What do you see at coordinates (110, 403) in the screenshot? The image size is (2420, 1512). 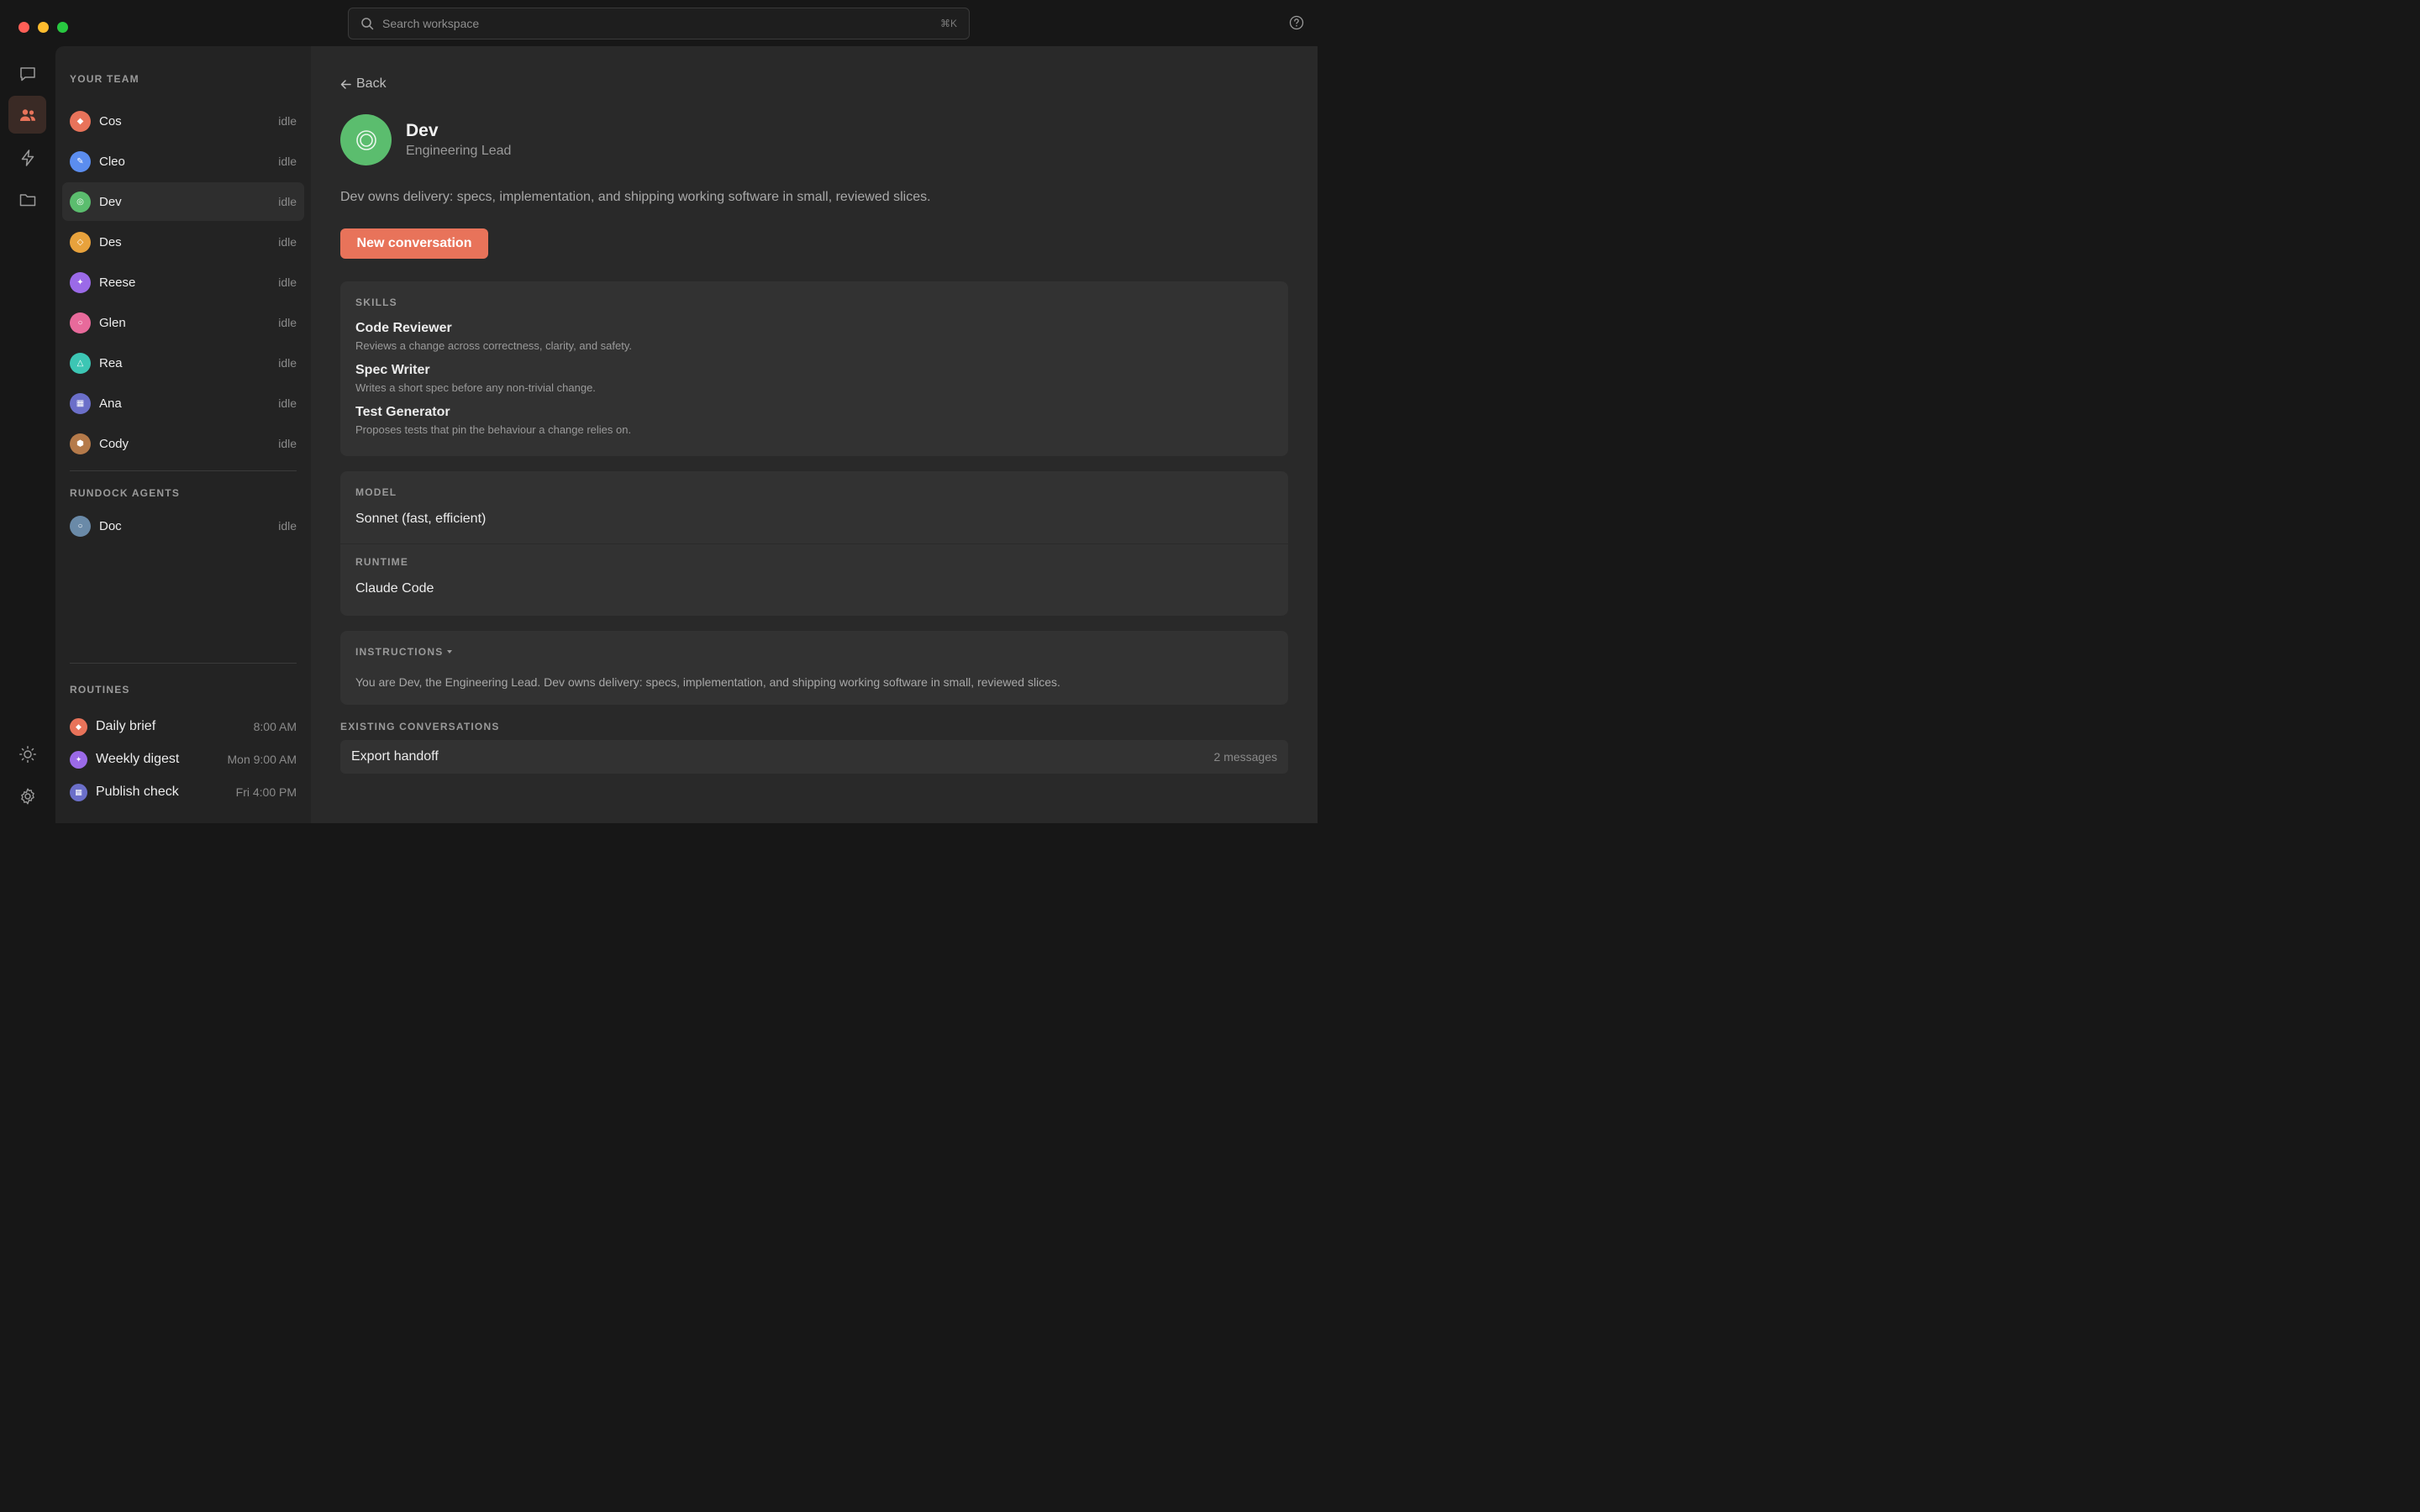 I see `member-name: Ana` at bounding box center [110, 403].